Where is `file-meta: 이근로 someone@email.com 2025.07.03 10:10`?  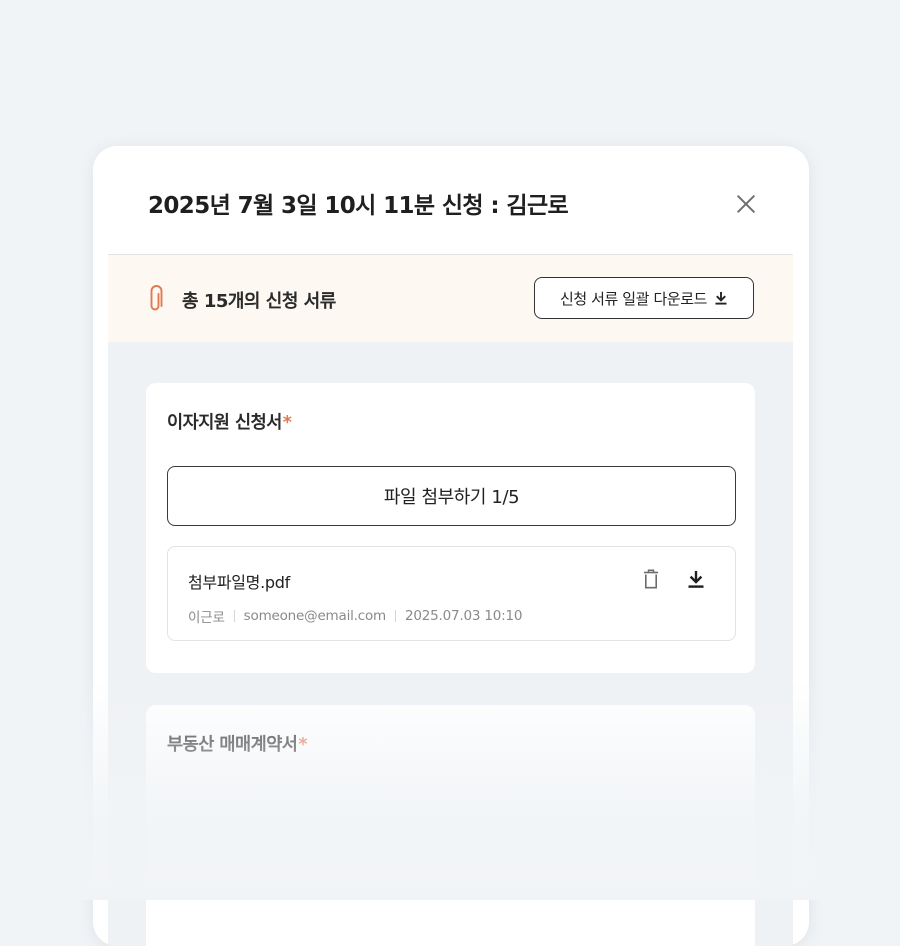 file-meta: 이근로 someone@email.com 2025.07.03 10:10 is located at coordinates (355, 616).